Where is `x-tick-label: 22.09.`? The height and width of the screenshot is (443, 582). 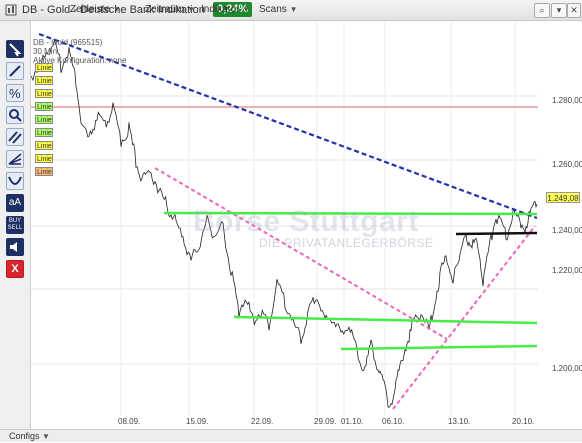
x-tick-label: 22.09. is located at coordinates (262, 421).